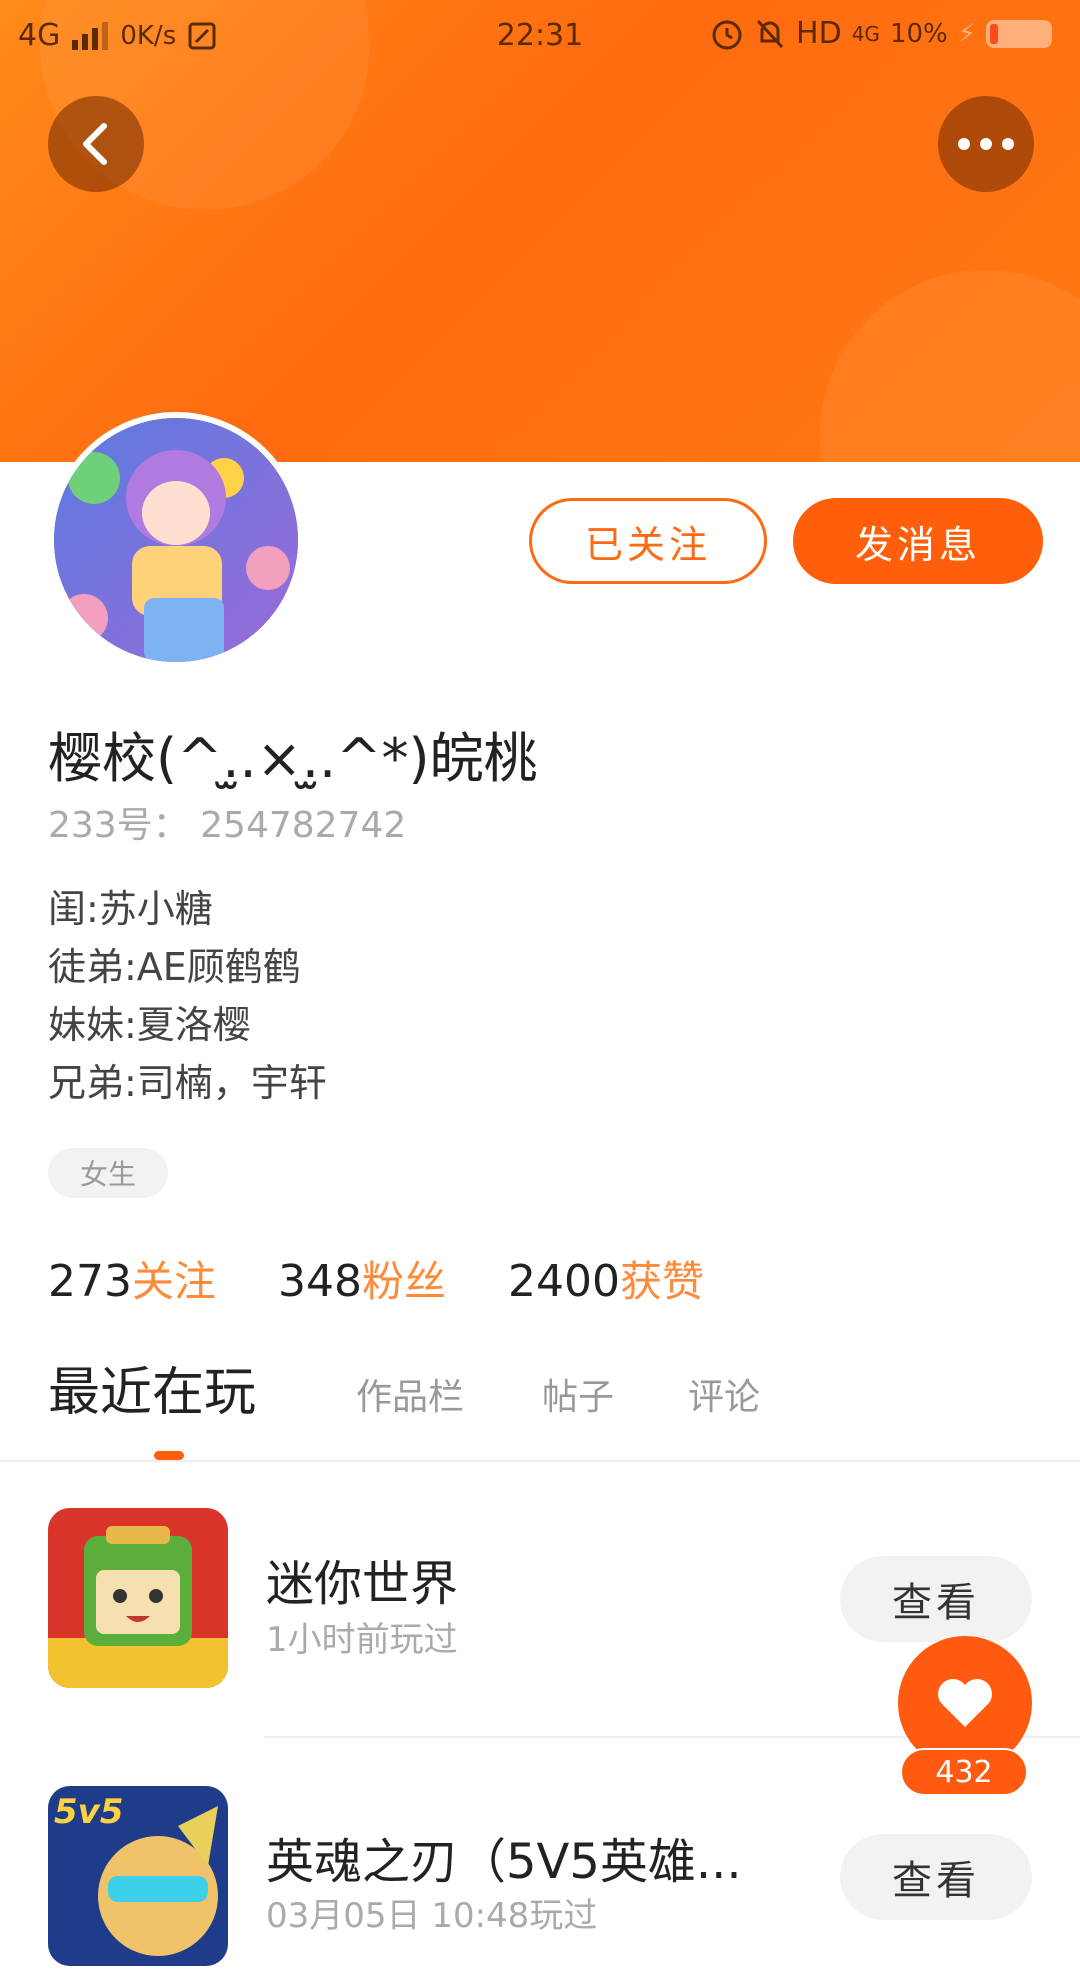 The height and width of the screenshot is (1986, 1080). I want to click on profile-stats: 273关注 348粉丝 2400获赞, so click(376, 1278).